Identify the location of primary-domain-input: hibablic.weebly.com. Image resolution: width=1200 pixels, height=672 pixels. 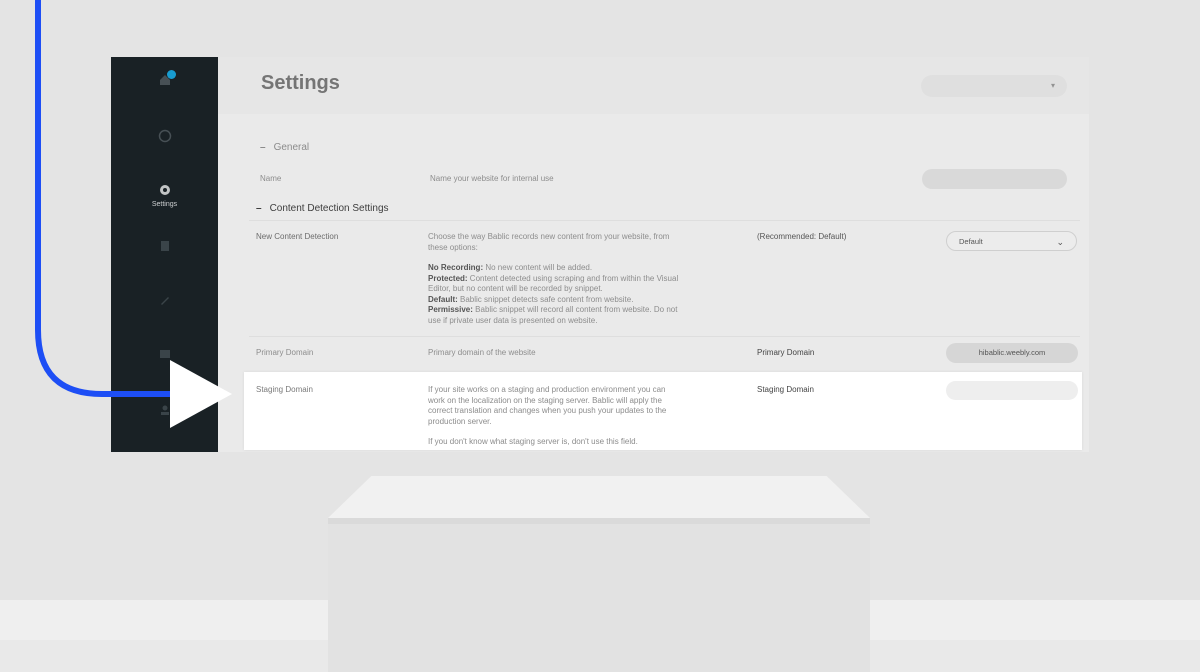
(1012, 353).